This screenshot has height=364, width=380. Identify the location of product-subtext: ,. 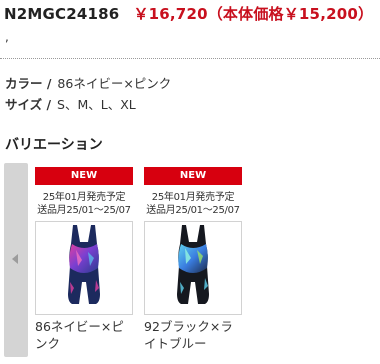
(7, 37).